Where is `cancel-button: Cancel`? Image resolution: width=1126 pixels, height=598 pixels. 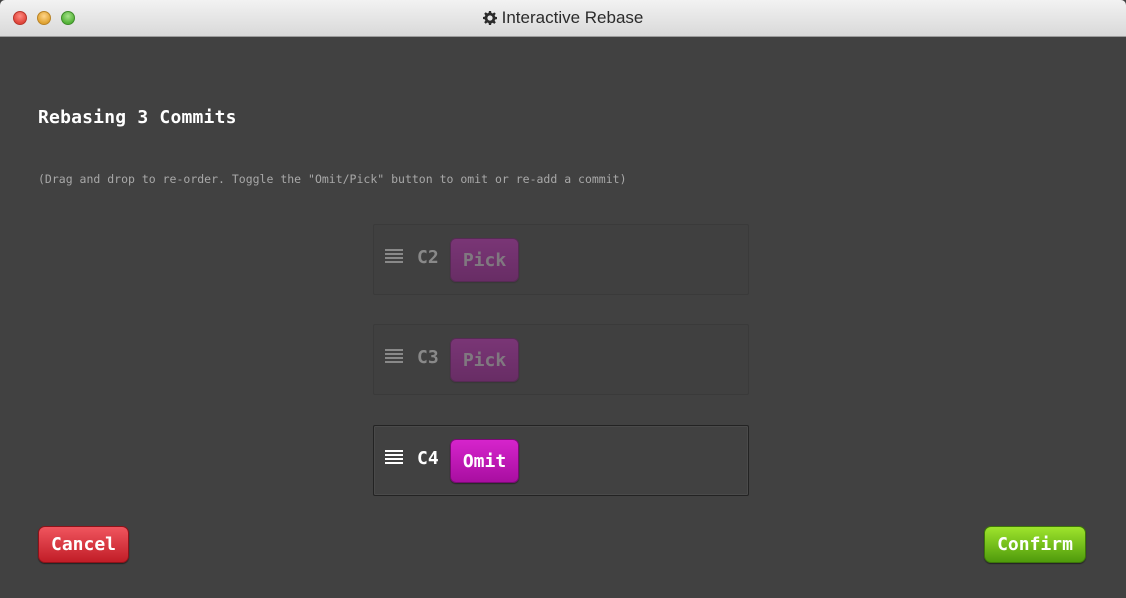 cancel-button: Cancel is located at coordinates (83, 544).